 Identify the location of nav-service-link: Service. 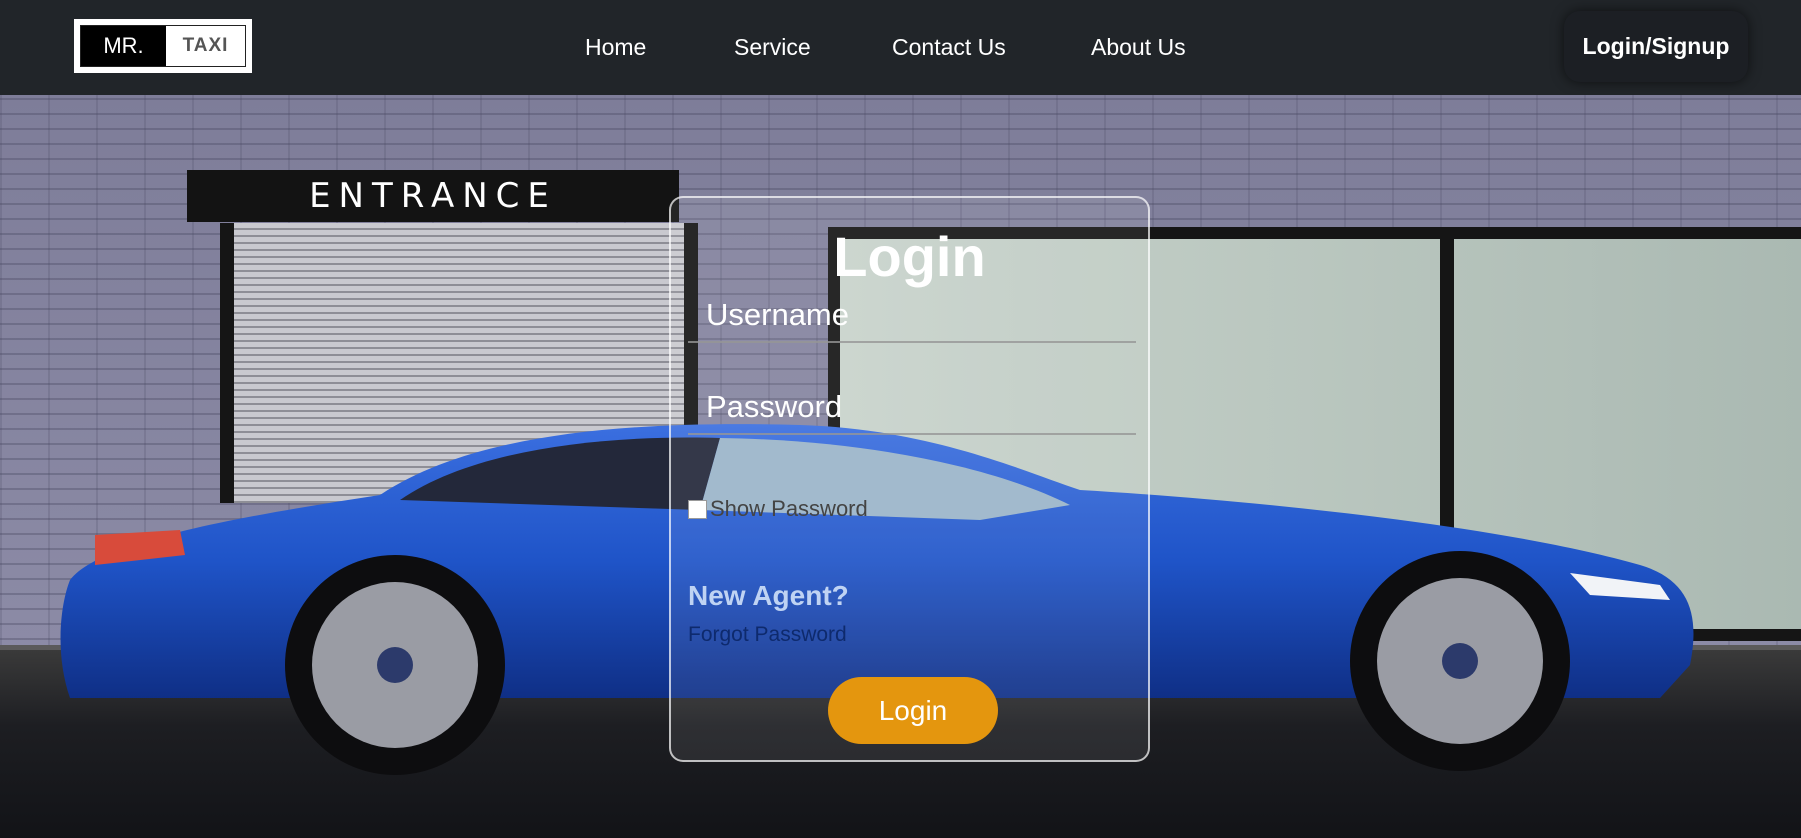
(772, 47).